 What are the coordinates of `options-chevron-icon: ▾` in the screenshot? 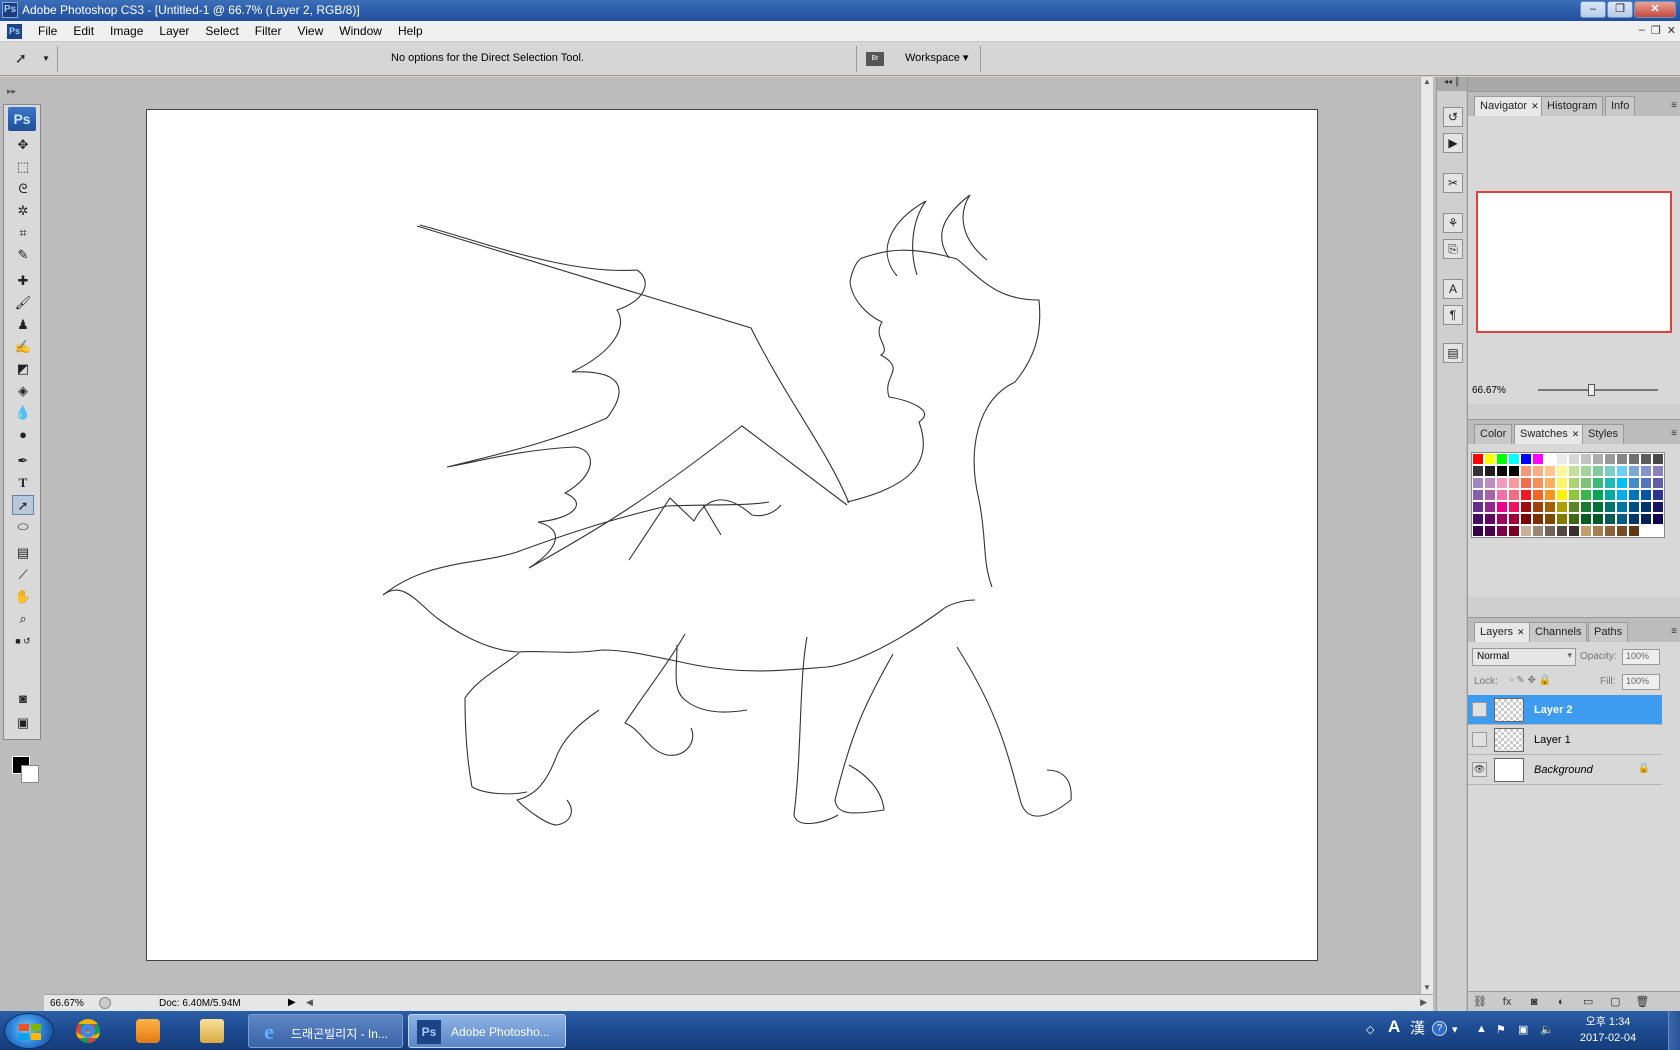 It's located at (1455, 1029).